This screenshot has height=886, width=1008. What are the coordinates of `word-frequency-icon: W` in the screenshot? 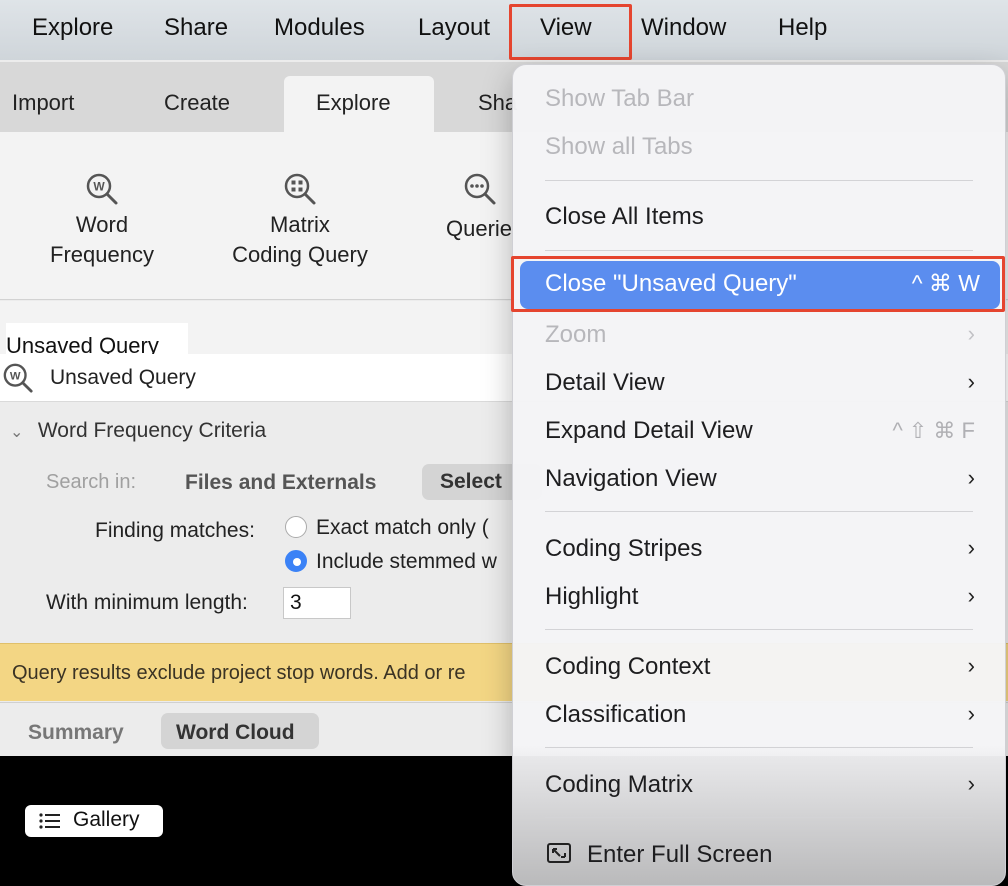 It's located at (102, 189).